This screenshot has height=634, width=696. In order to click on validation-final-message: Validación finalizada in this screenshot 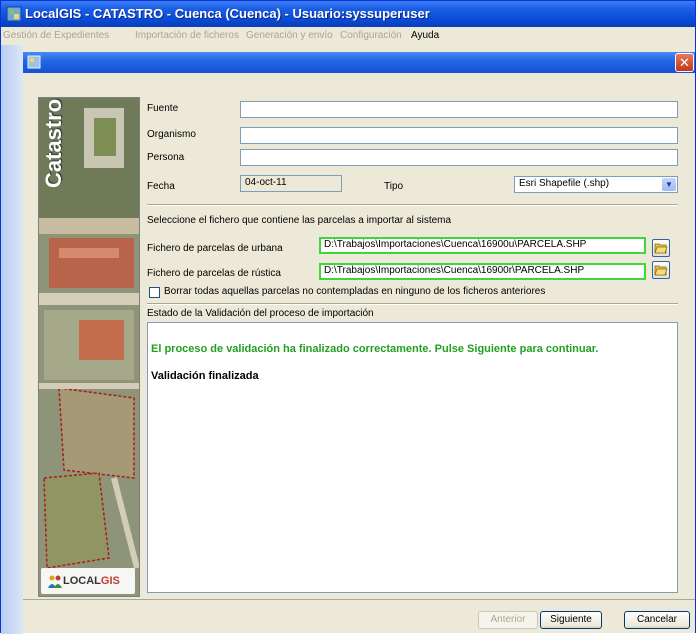, I will do `click(205, 376)`.